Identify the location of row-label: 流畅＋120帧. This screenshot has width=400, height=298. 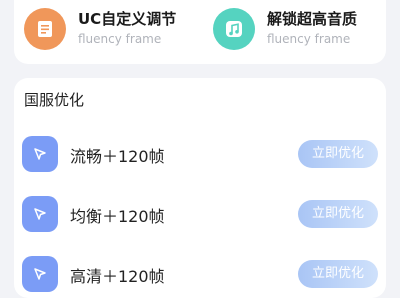
(117, 156).